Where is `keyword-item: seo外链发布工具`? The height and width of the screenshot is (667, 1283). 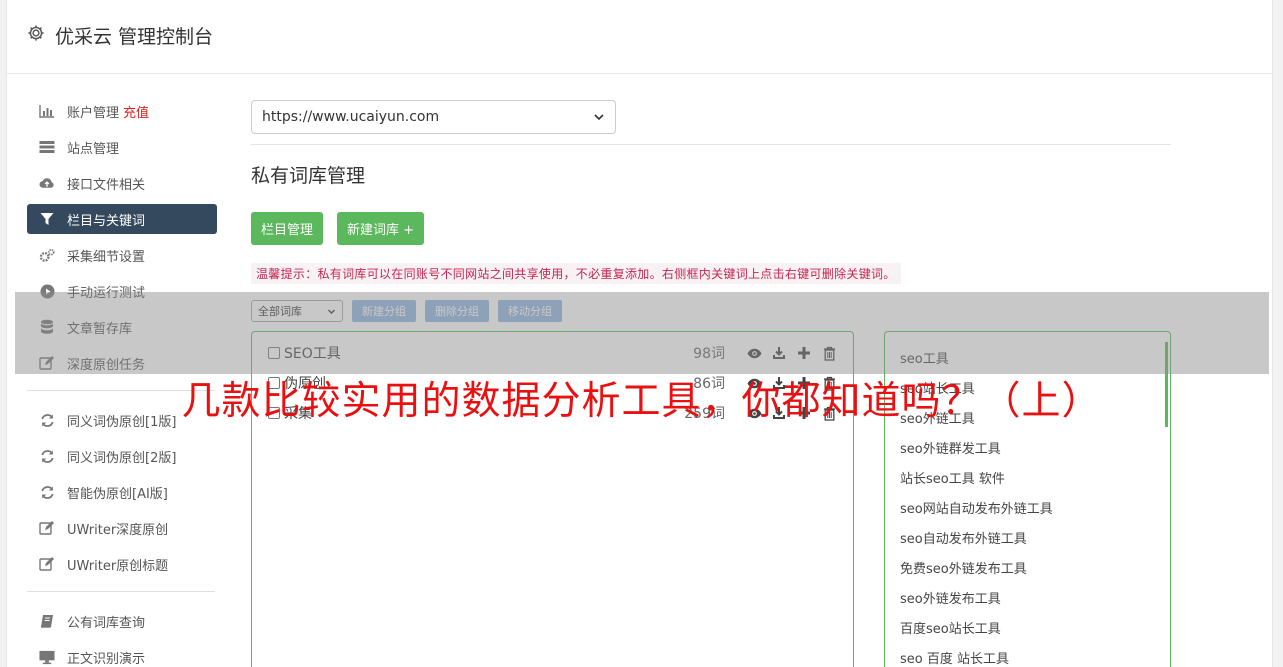 keyword-item: seo外链发布工具 is located at coordinates (1027, 597).